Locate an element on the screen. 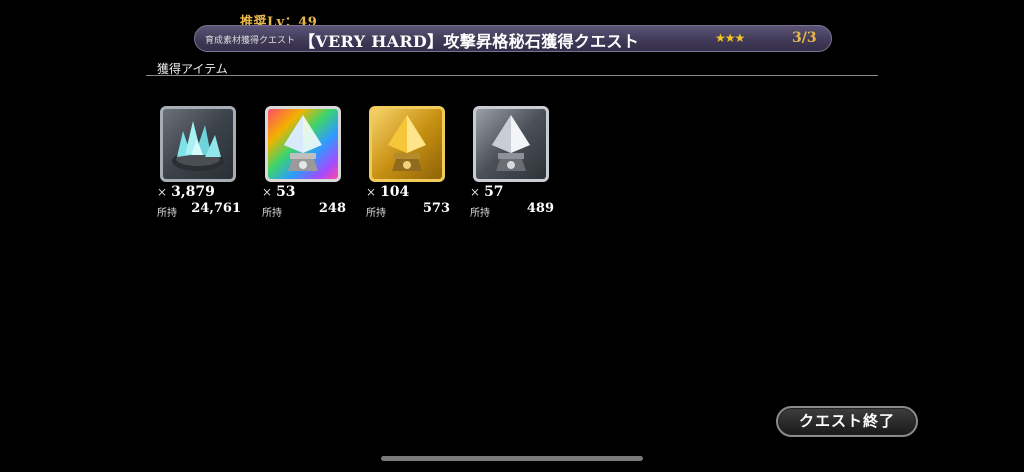 Image resolution: width=1024 pixels, height=472 pixels. owned-value: 248 is located at coordinates (332, 208).